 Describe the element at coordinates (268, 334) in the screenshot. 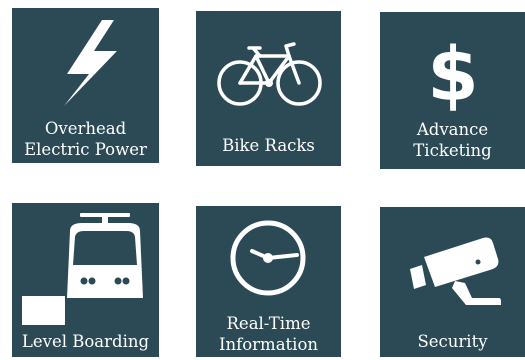

I see `tile-label: Real-Time Information` at that location.